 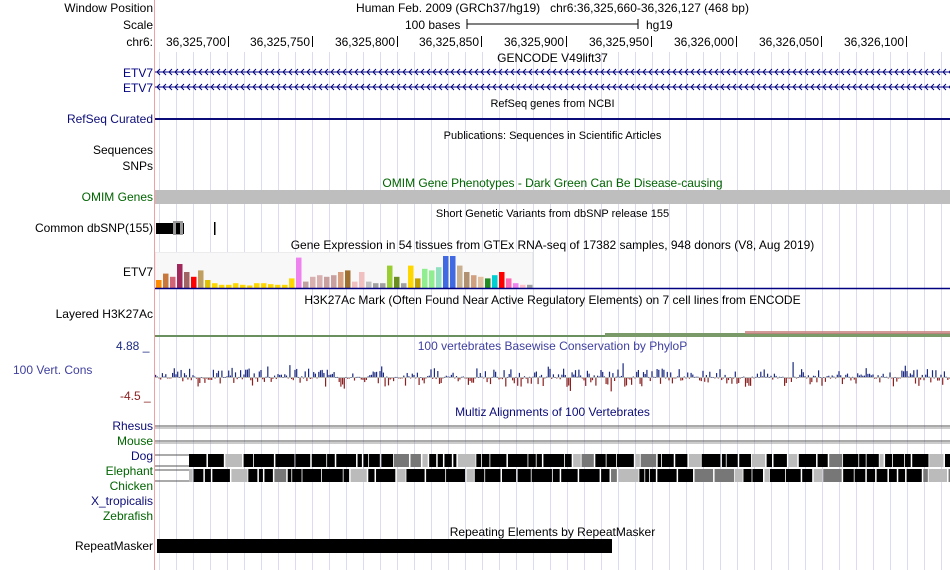 I want to click on gtex-bar-chart, so click(x=552, y=271).